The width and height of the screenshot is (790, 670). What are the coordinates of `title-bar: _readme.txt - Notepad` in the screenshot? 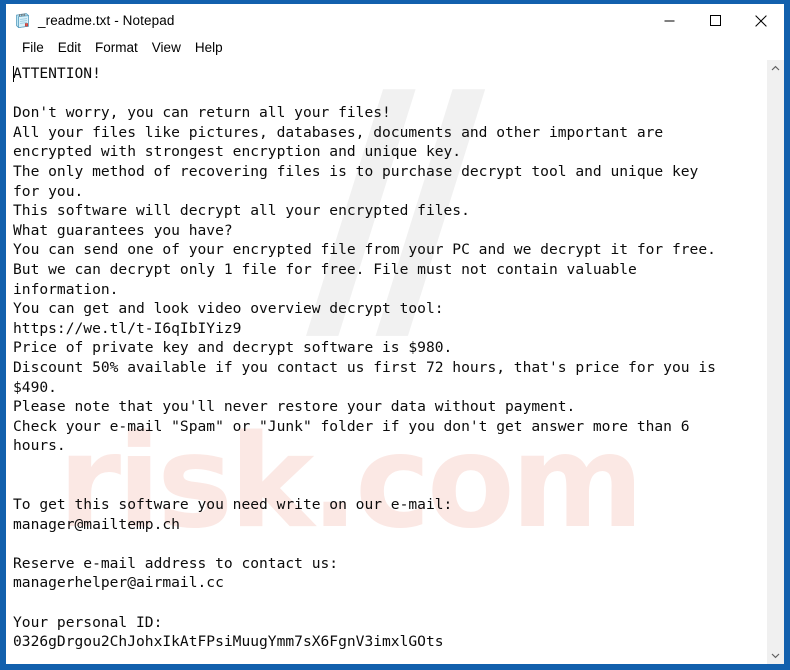 It's located at (395, 20).